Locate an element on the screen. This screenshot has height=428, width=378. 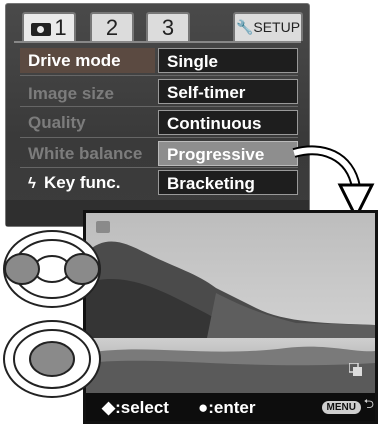
tab-3: 3 is located at coordinates (168, 26).